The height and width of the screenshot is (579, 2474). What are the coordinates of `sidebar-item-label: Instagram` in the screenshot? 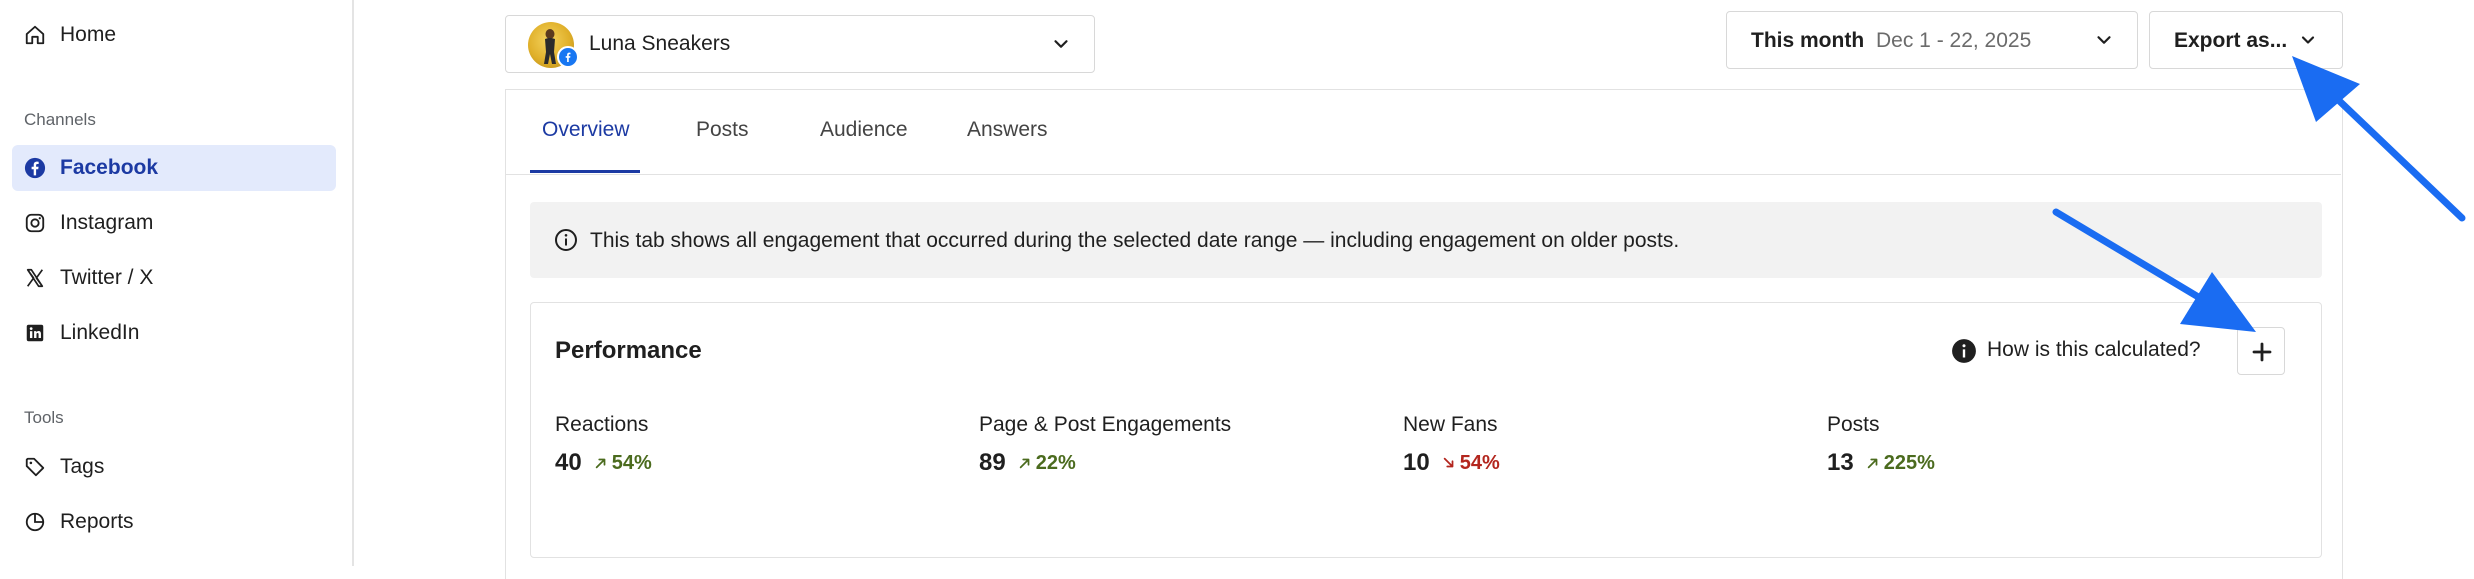 It's located at (107, 222).